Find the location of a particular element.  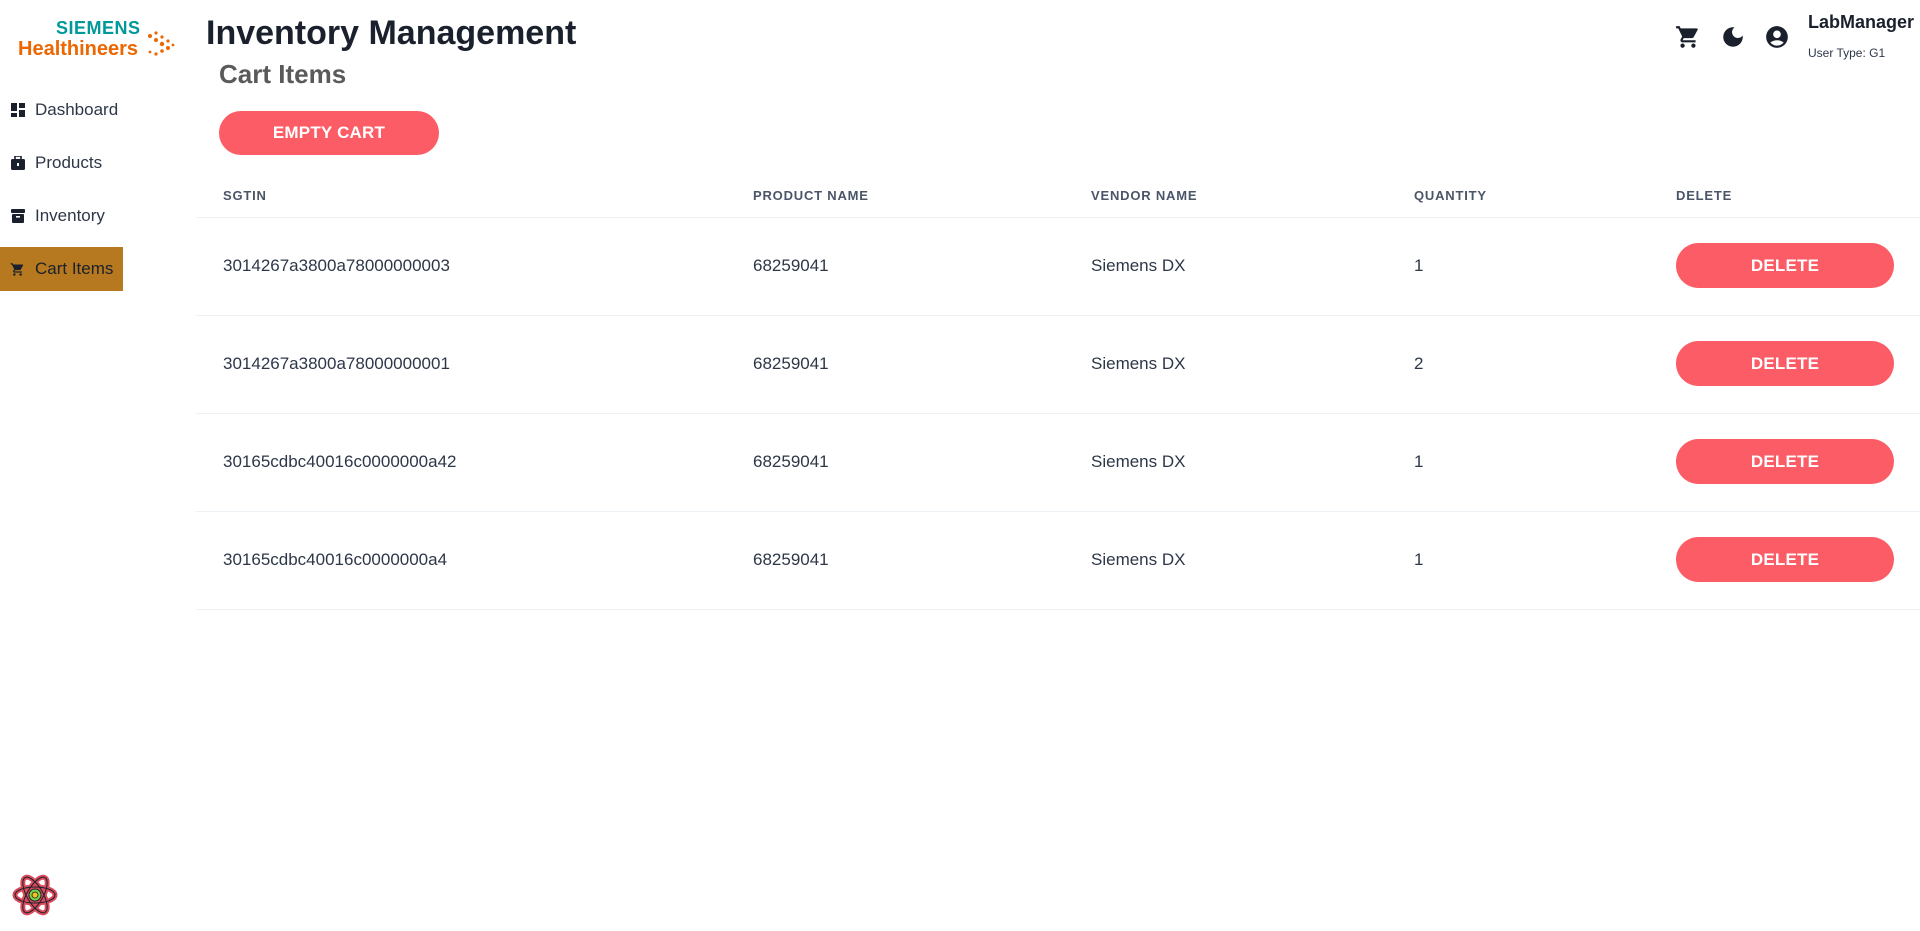

brand-bottom-text: Healthineers is located at coordinates (78, 49).